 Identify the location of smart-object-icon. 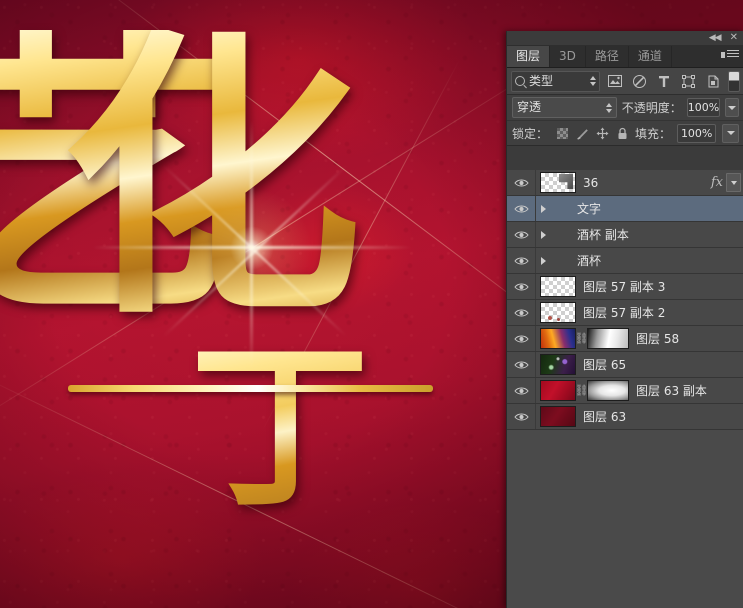
(713, 81).